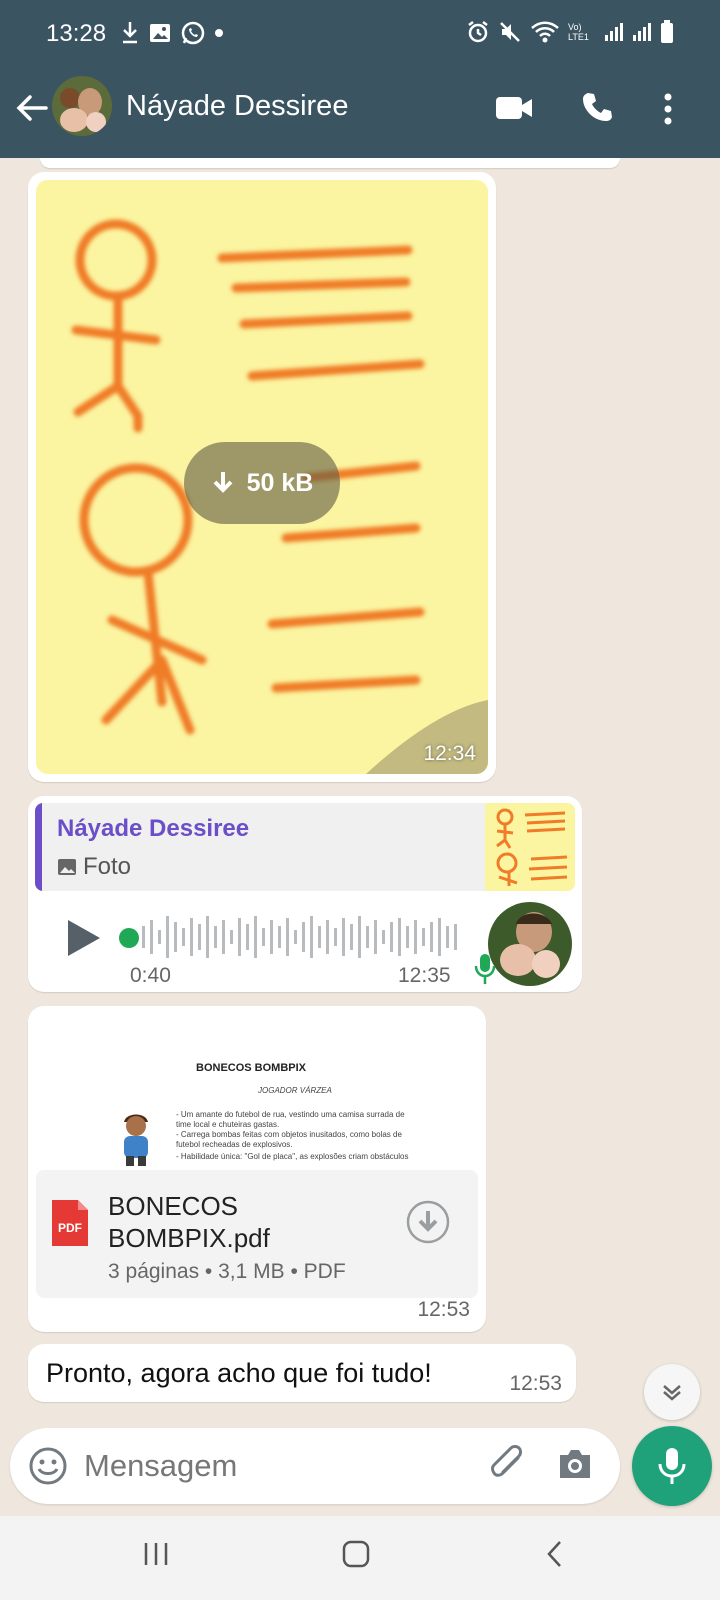 This screenshot has width=720, height=1600. Describe the element at coordinates (237, 106) in the screenshot. I see `contact-name: Náyade Dessiree` at that location.